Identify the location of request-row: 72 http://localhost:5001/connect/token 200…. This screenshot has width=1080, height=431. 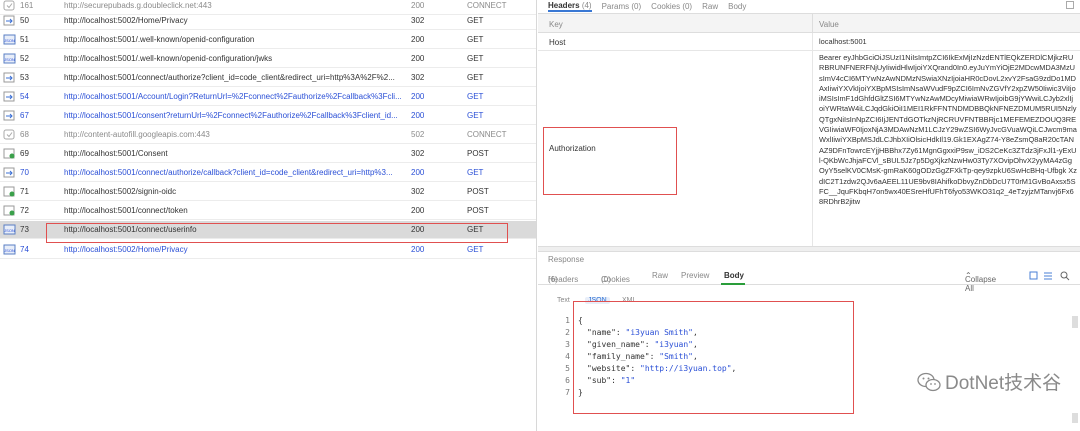
(268, 211).